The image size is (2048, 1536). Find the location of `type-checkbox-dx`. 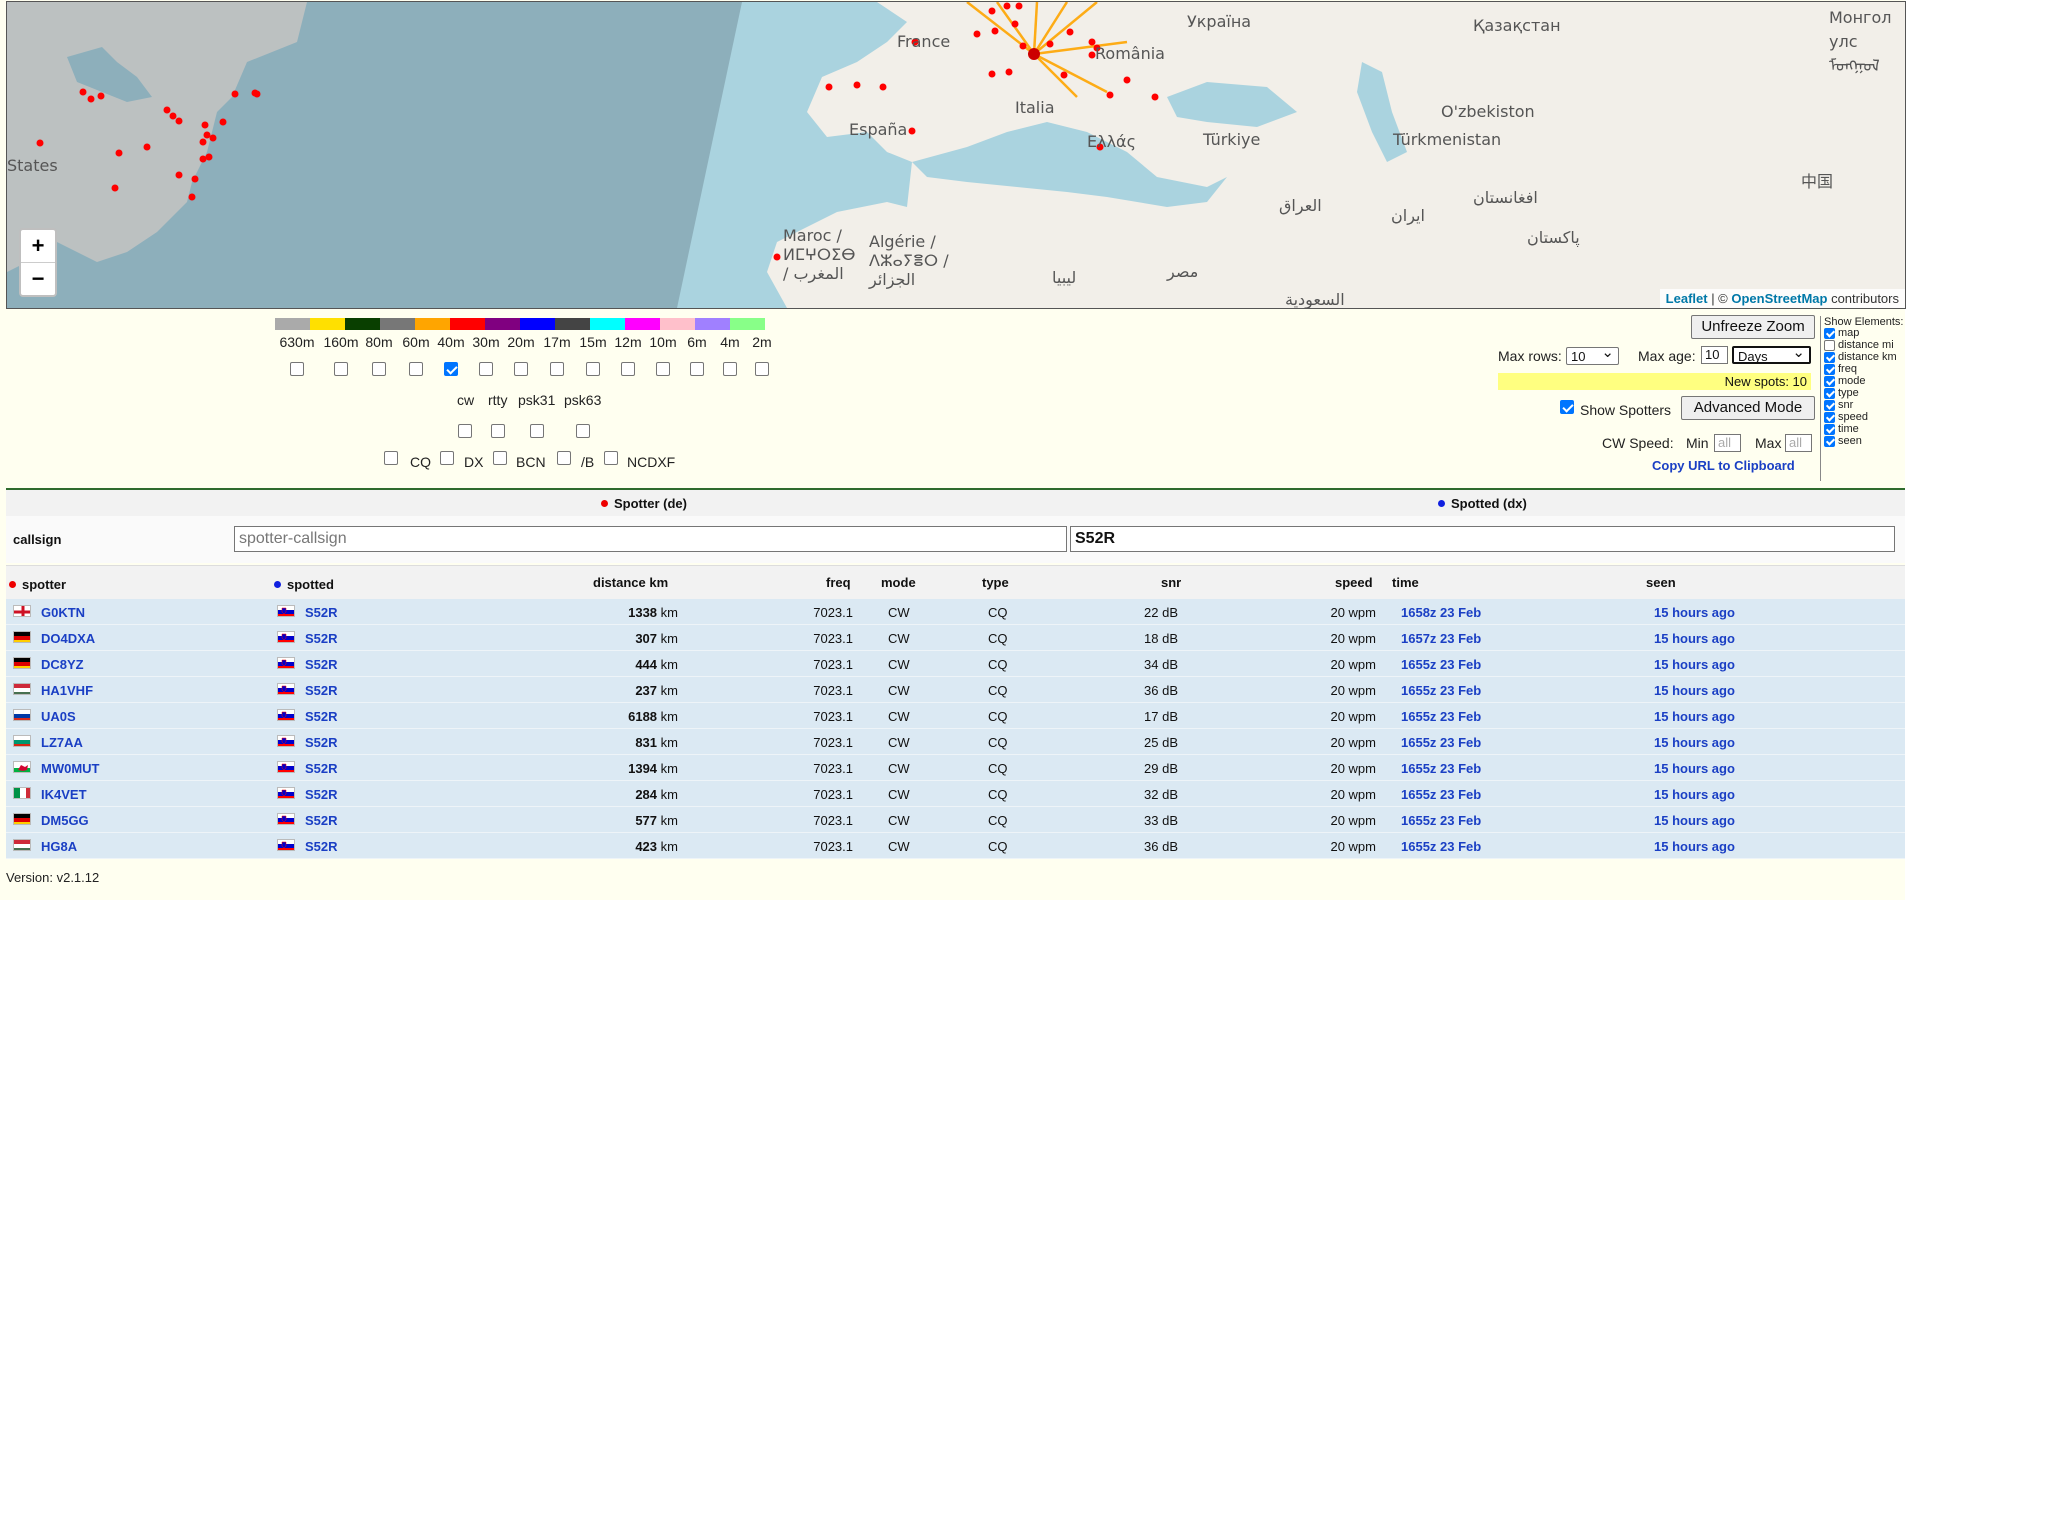

type-checkbox-dx is located at coordinates (447, 458).